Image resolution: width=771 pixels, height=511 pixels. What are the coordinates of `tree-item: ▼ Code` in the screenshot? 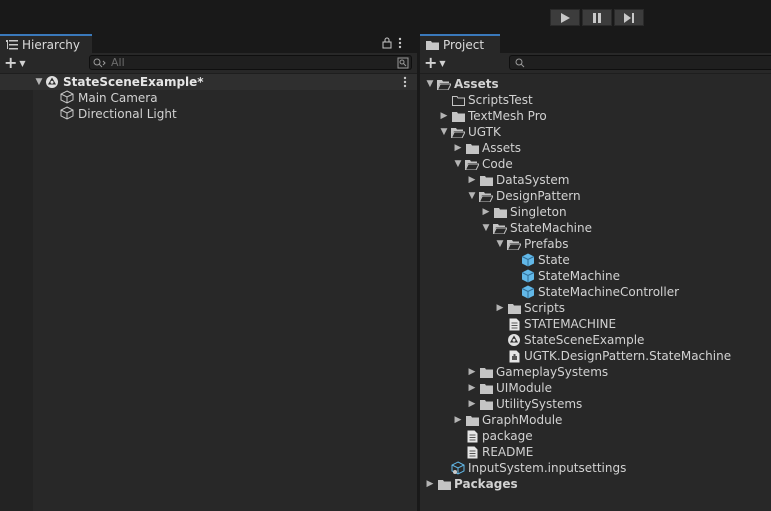 It's located at (482, 164).